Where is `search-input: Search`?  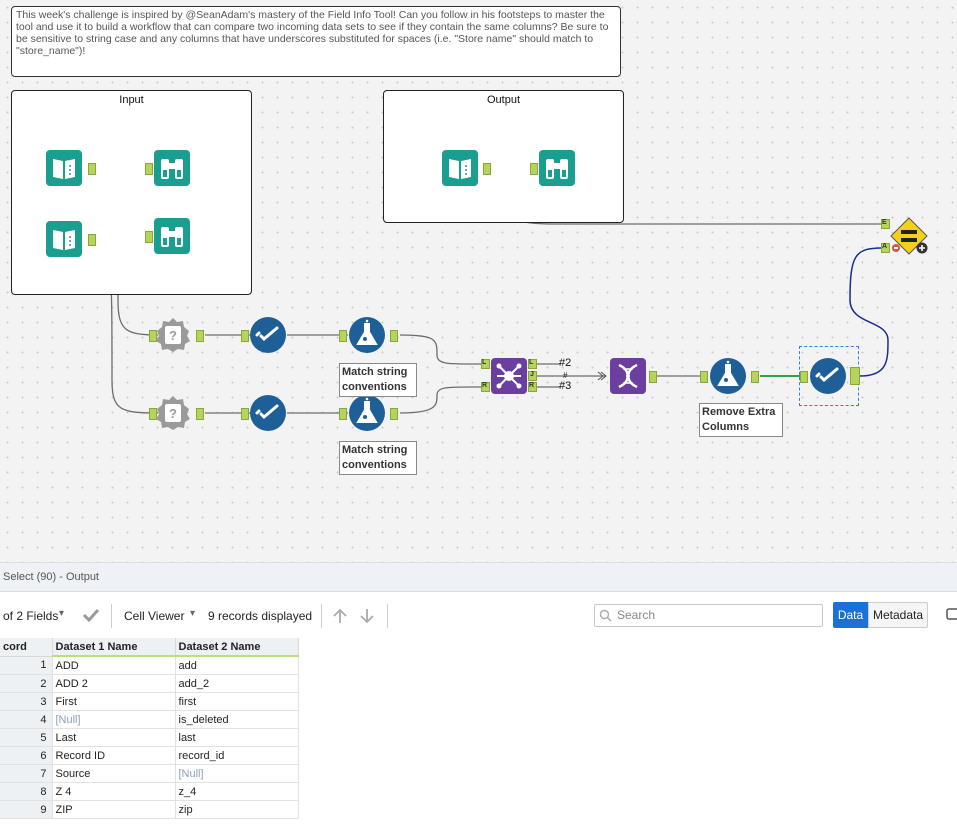
search-input: Search is located at coordinates (708, 615).